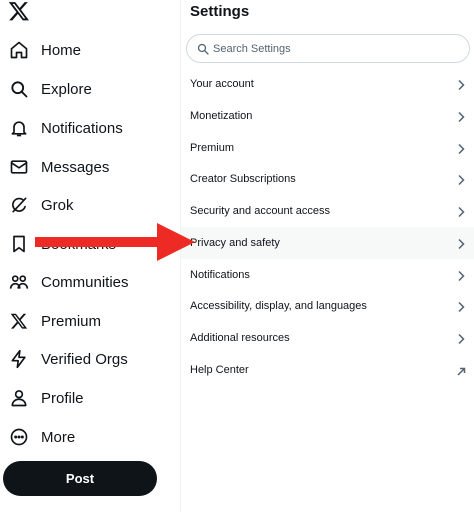 This screenshot has width=474, height=512. What do you see at coordinates (85, 398) in the screenshot?
I see `sidebar-item-profile: Profile` at bounding box center [85, 398].